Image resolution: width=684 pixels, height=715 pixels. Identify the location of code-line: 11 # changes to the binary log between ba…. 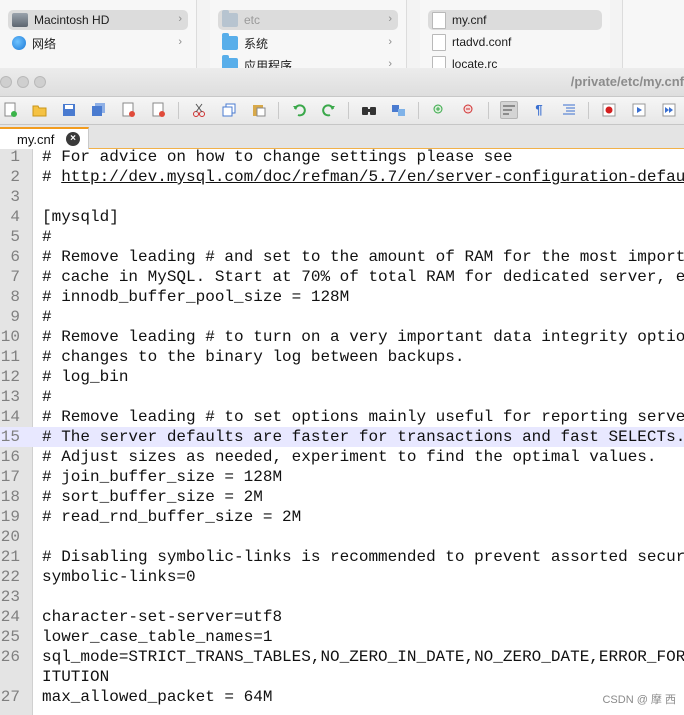
(342, 357).